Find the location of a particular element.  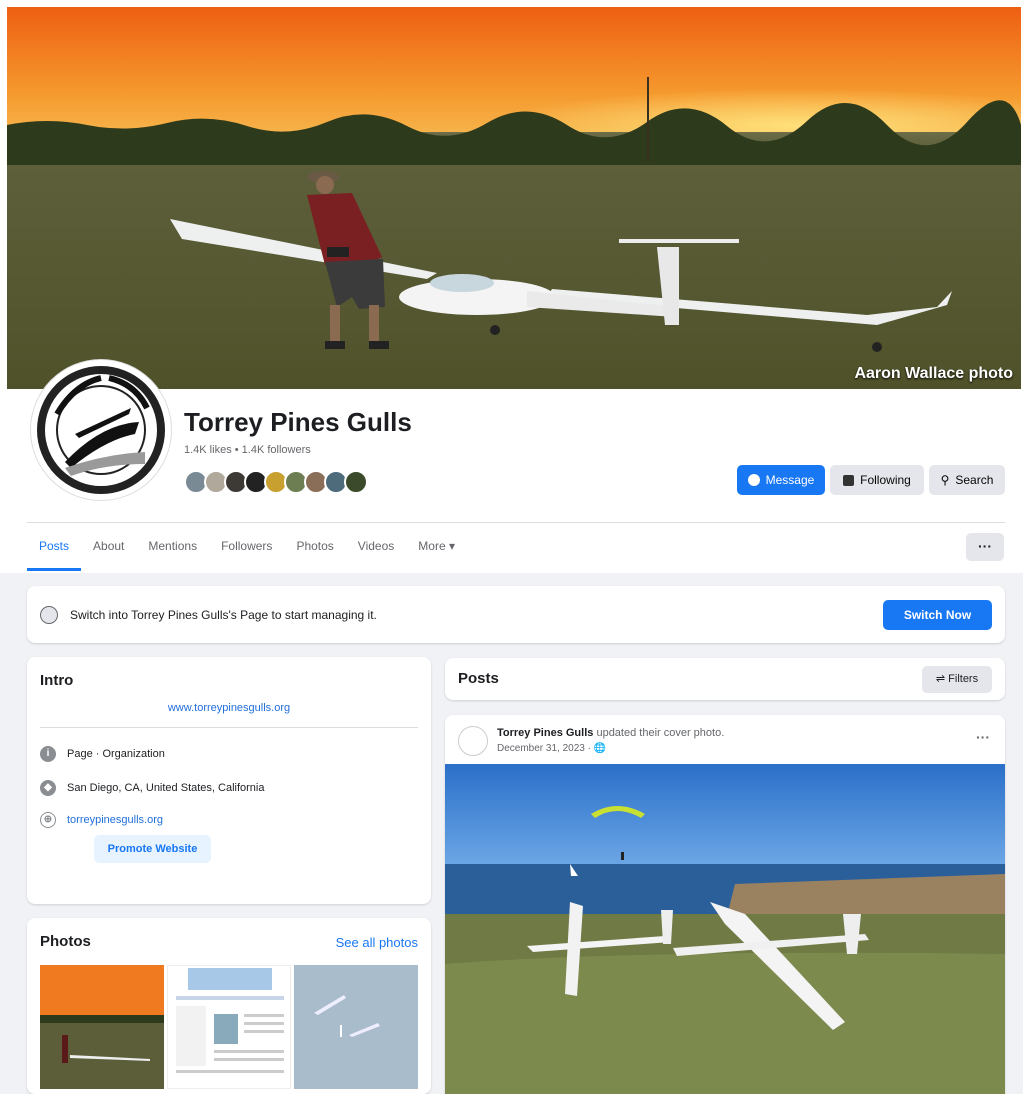

page-profile-picture is located at coordinates (101, 430).